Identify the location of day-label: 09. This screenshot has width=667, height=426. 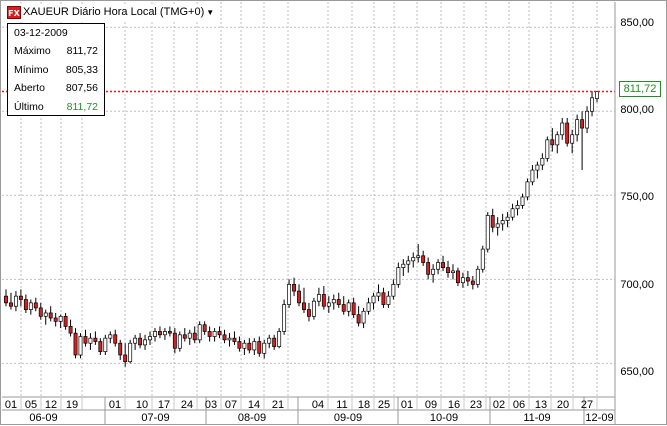
(431, 405).